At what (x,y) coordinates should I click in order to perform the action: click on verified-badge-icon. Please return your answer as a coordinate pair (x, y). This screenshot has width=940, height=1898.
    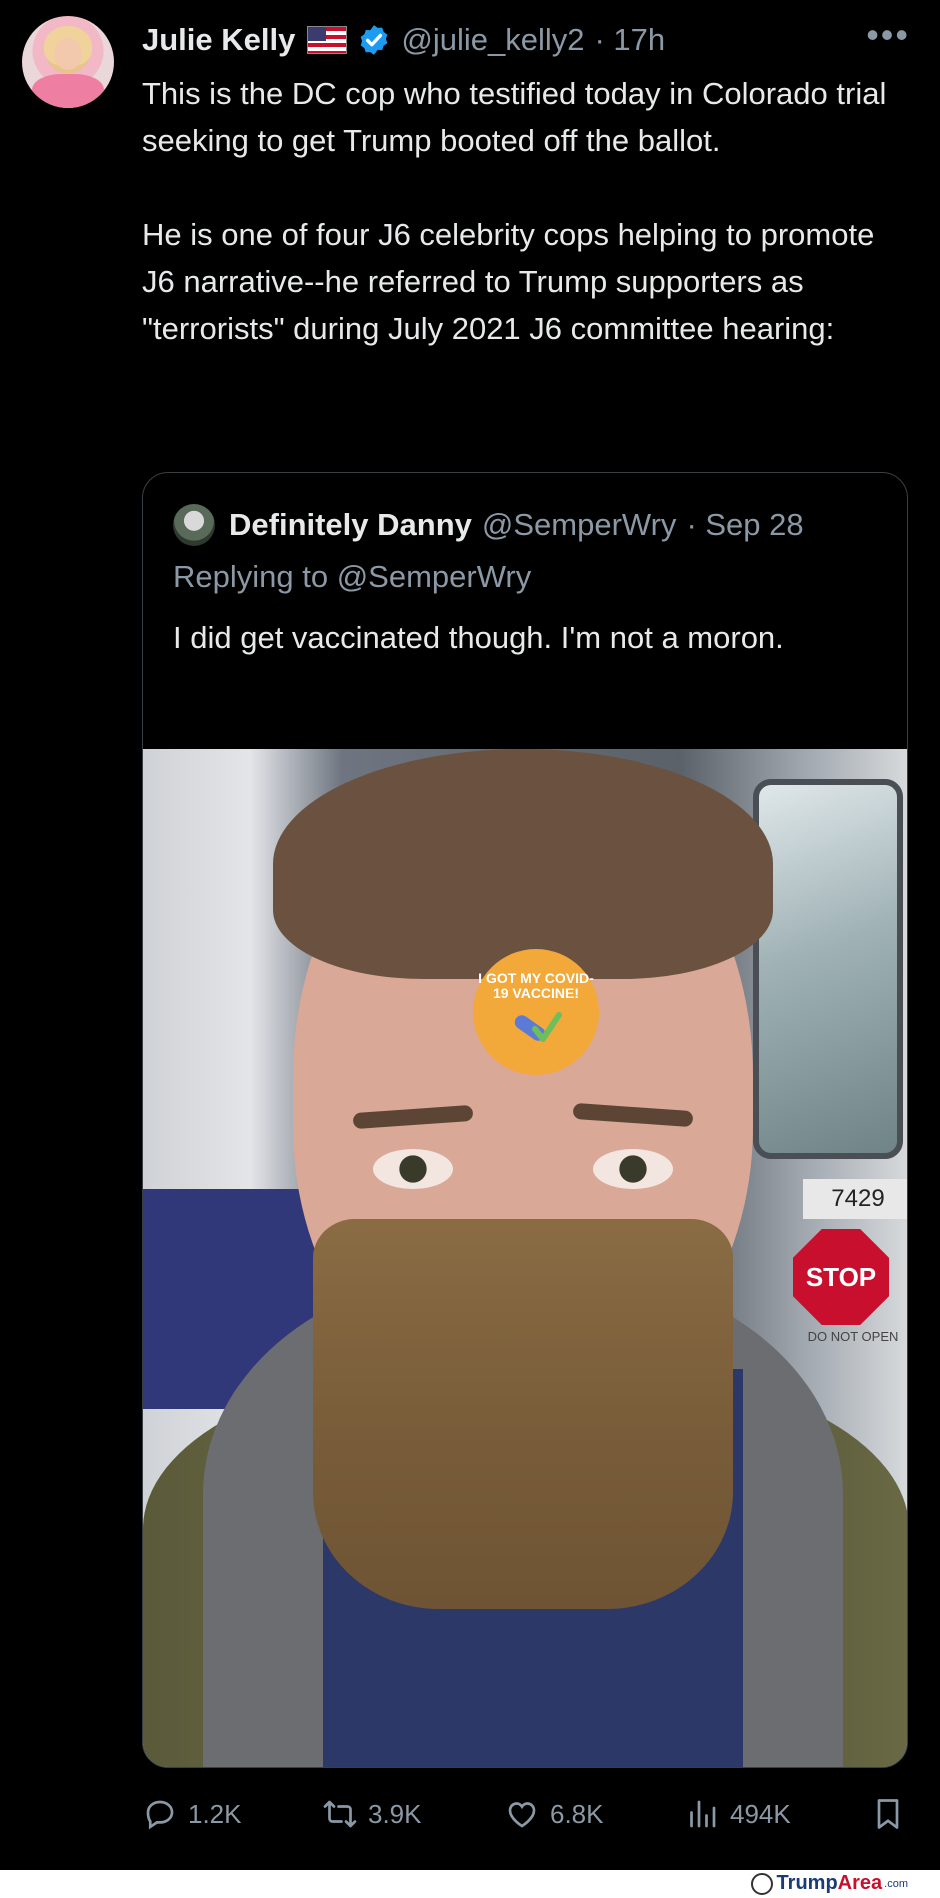
    Looking at the image, I should click on (374, 40).